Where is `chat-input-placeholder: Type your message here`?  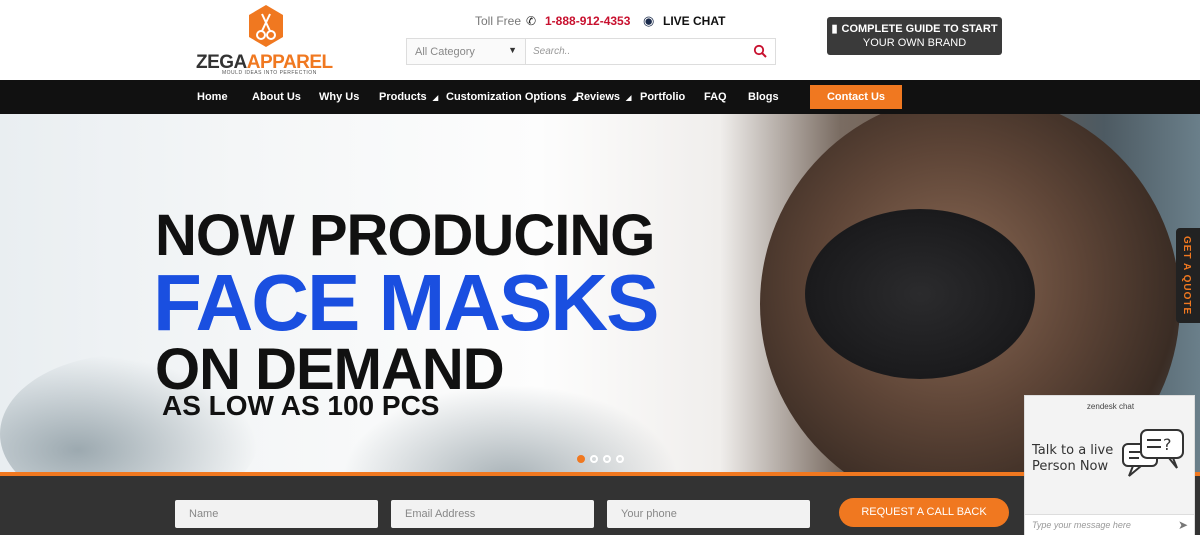
chat-input-placeholder: Type your message here is located at coordinates (1081, 525).